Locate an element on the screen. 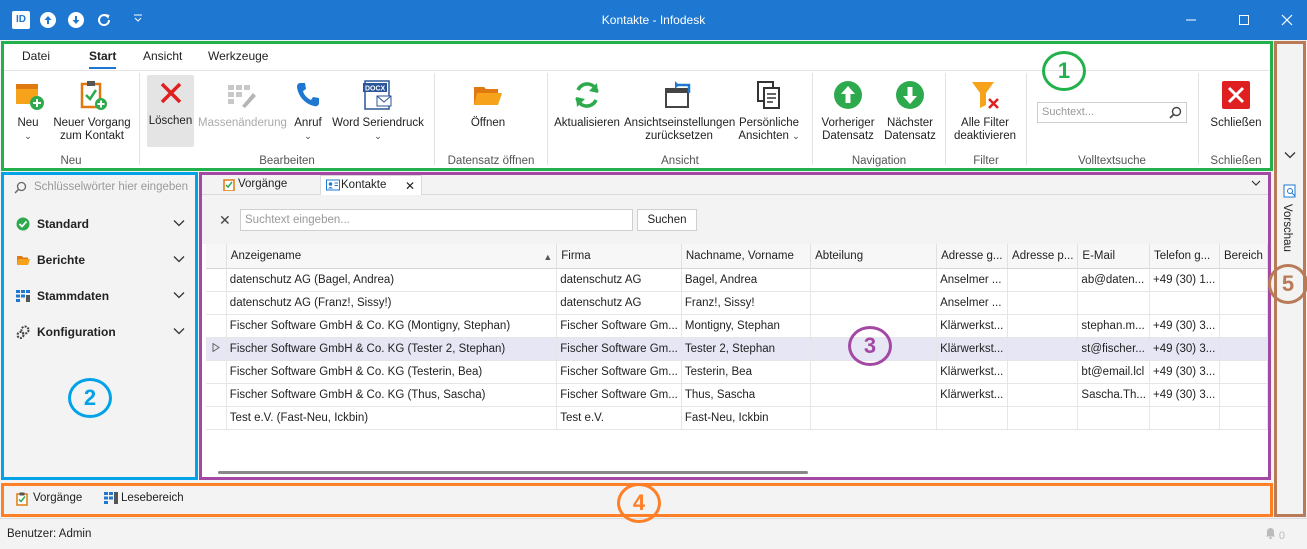  table-cell: datenschutz AG is located at coordinates (619, 280).